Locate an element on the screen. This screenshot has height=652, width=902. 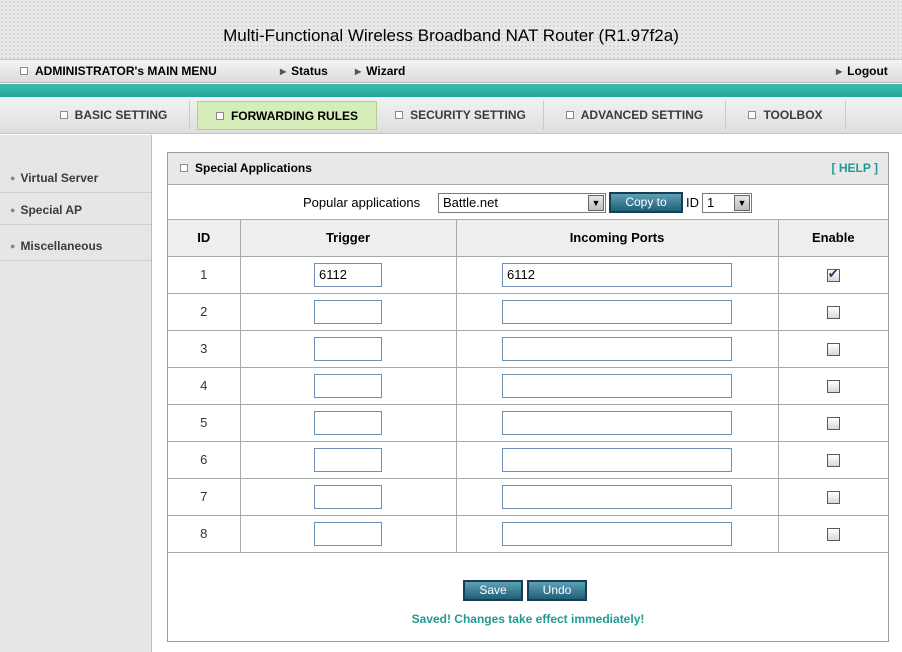
table-header-row: ID Trigger Incoming Ports Enable is located at coordinates (528, 238).